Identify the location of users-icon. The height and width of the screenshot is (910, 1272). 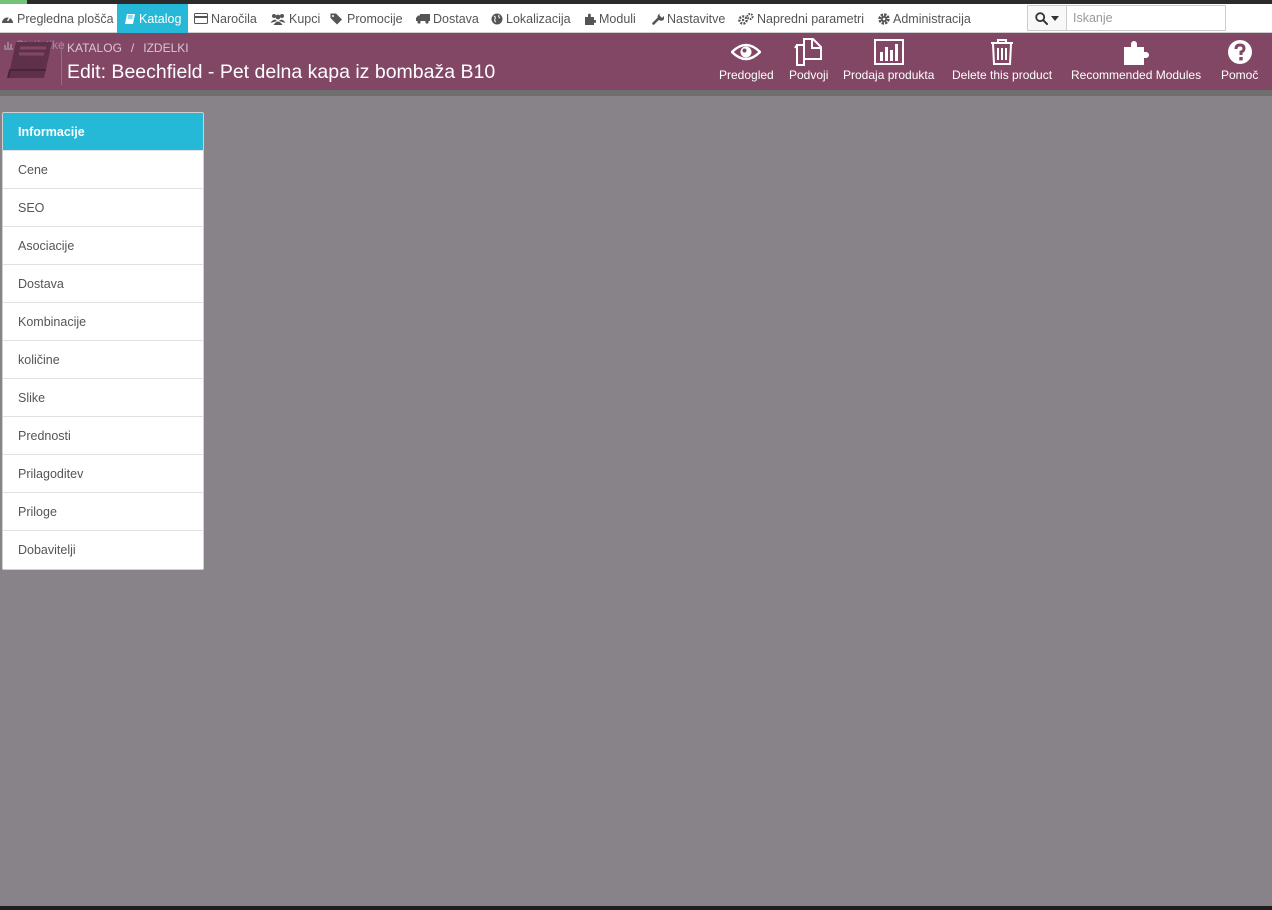
(278, 19).